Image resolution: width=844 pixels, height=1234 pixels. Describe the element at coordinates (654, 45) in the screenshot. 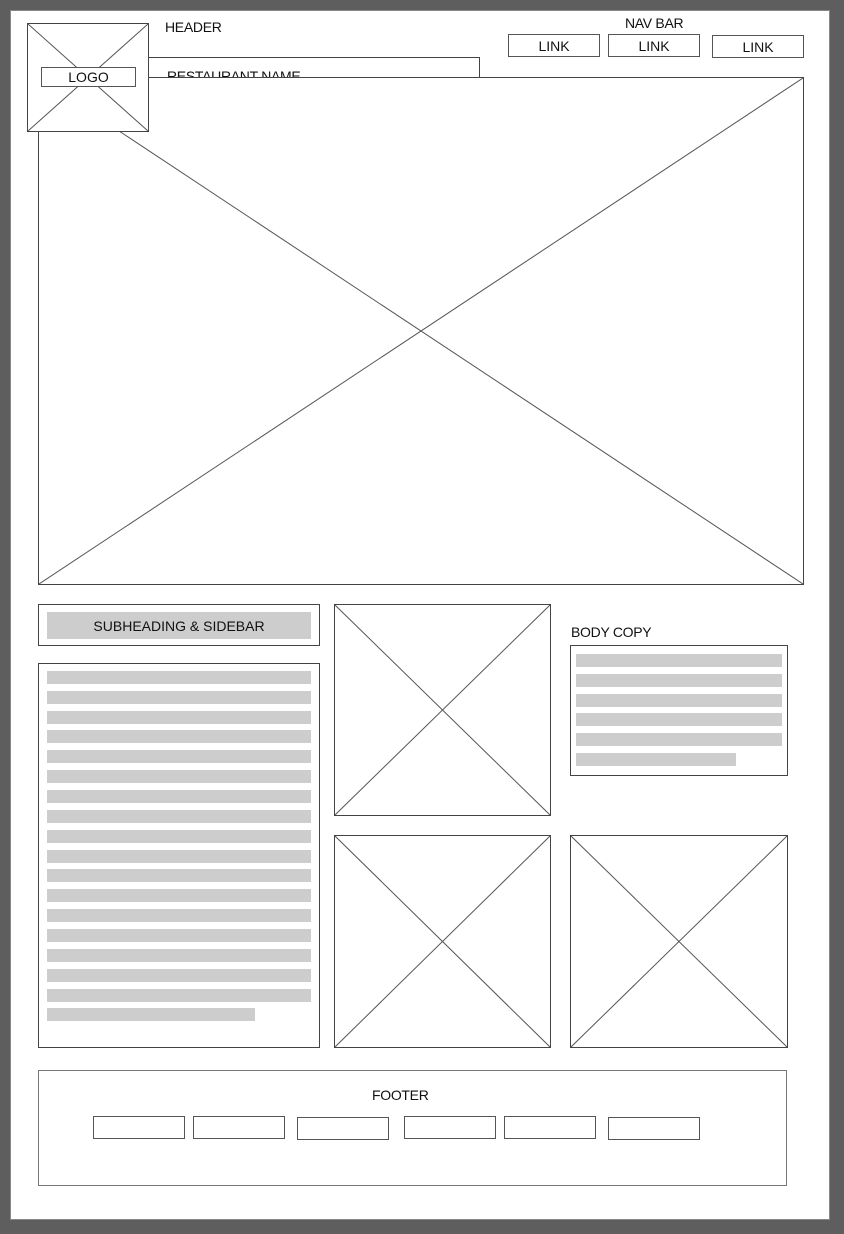

I see `nav-link-2: LINK` at that location.